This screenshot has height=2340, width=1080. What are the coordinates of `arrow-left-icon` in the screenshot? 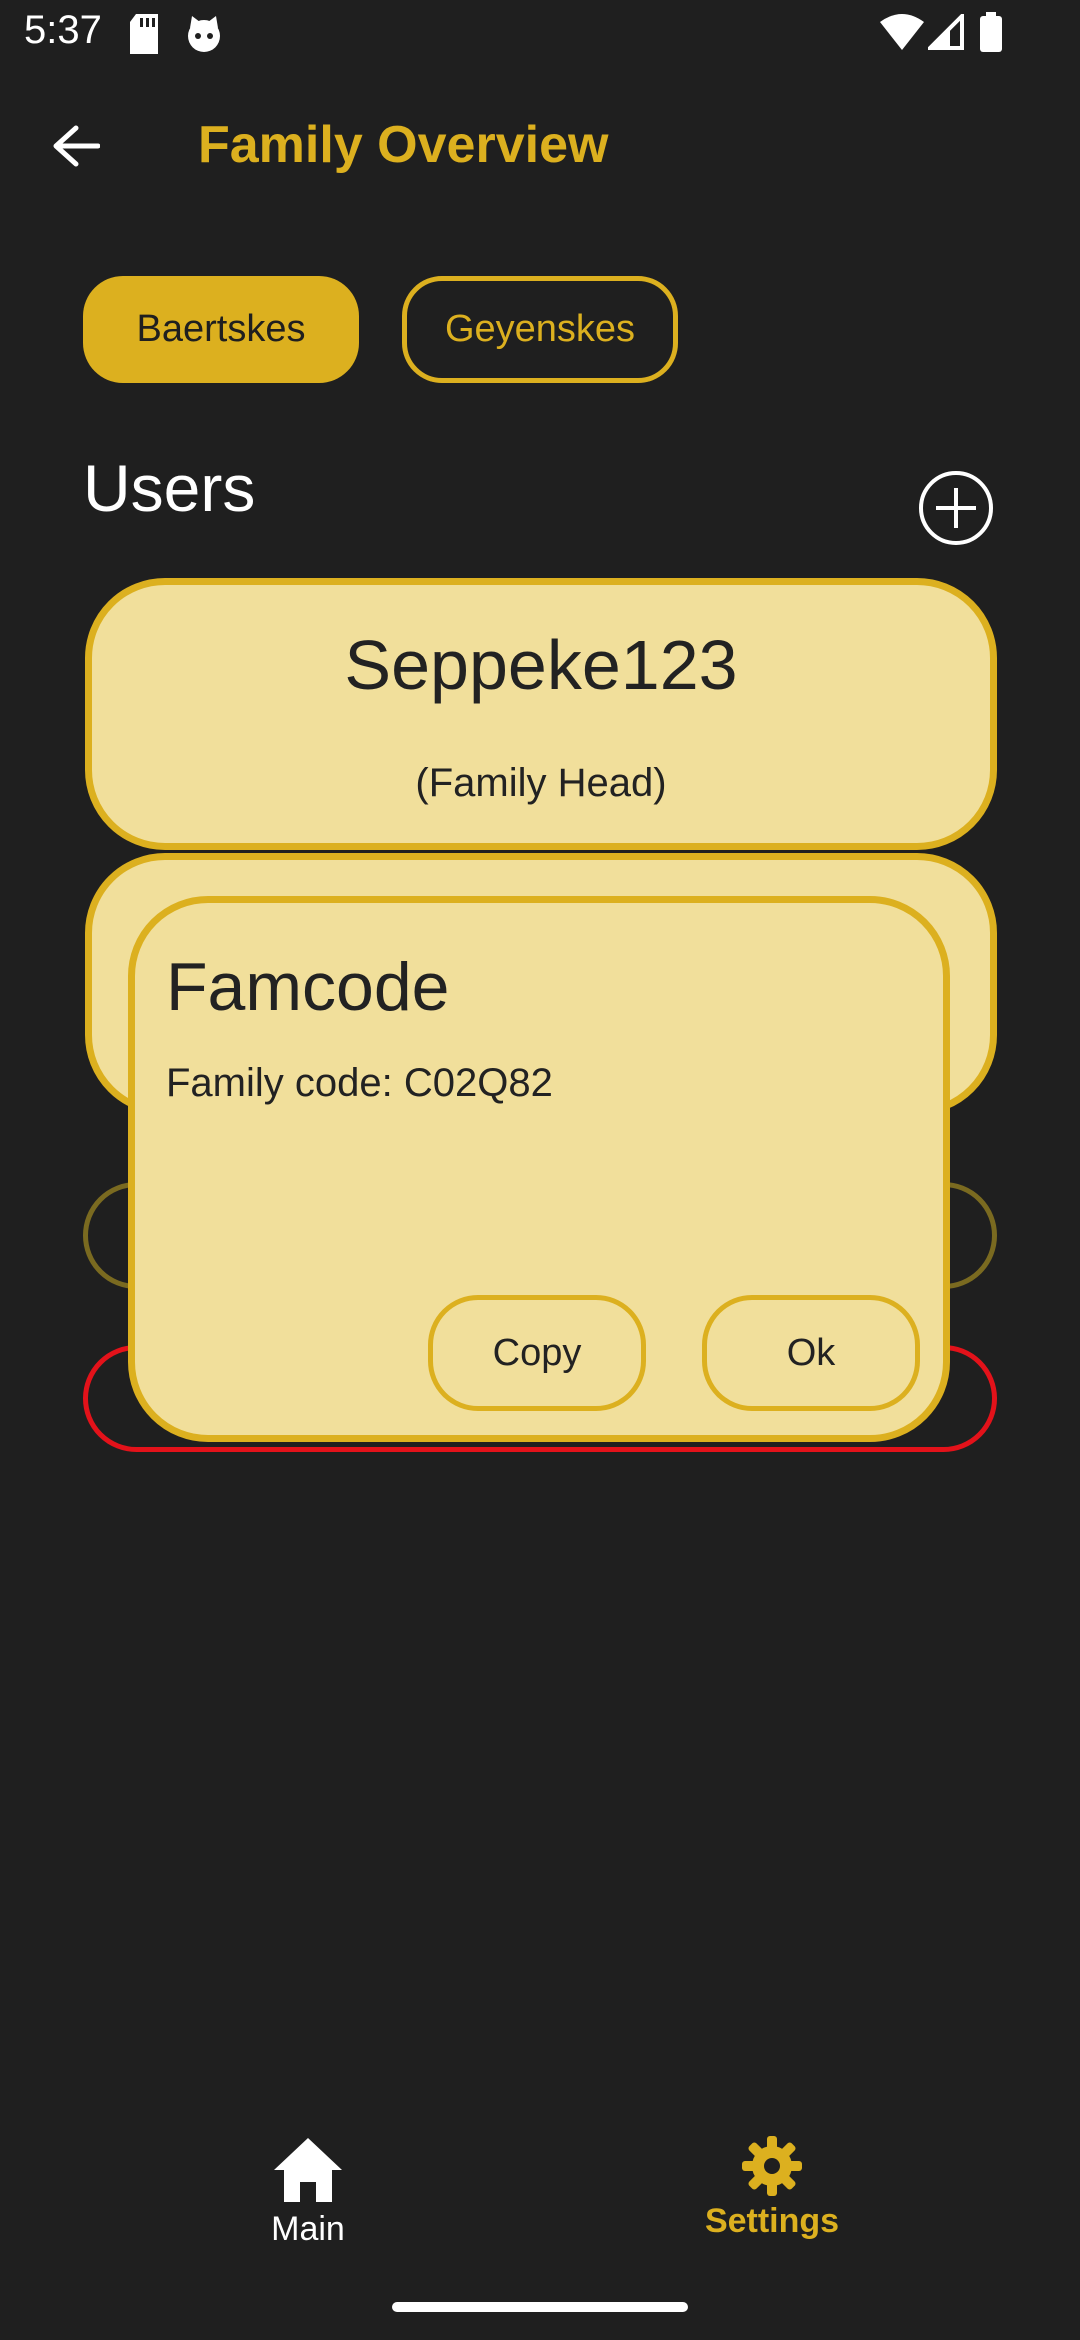 It's located at (76, 146).